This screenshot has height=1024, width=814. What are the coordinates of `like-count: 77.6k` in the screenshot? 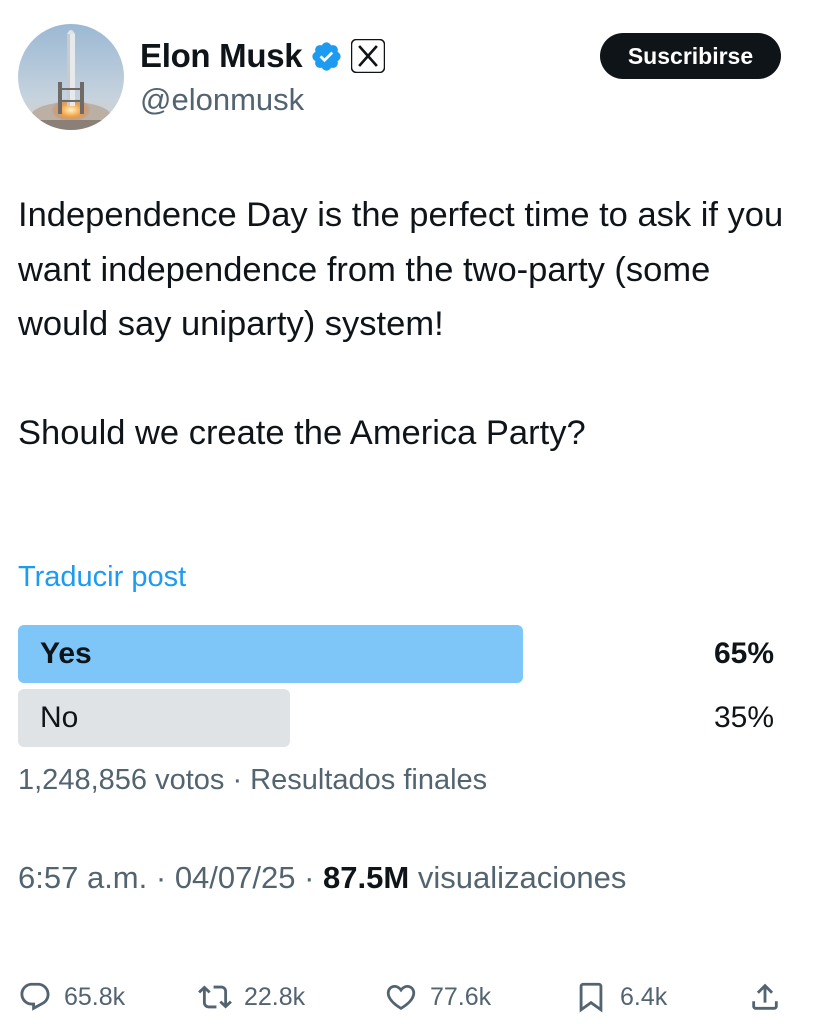 It's located at (461, 996).